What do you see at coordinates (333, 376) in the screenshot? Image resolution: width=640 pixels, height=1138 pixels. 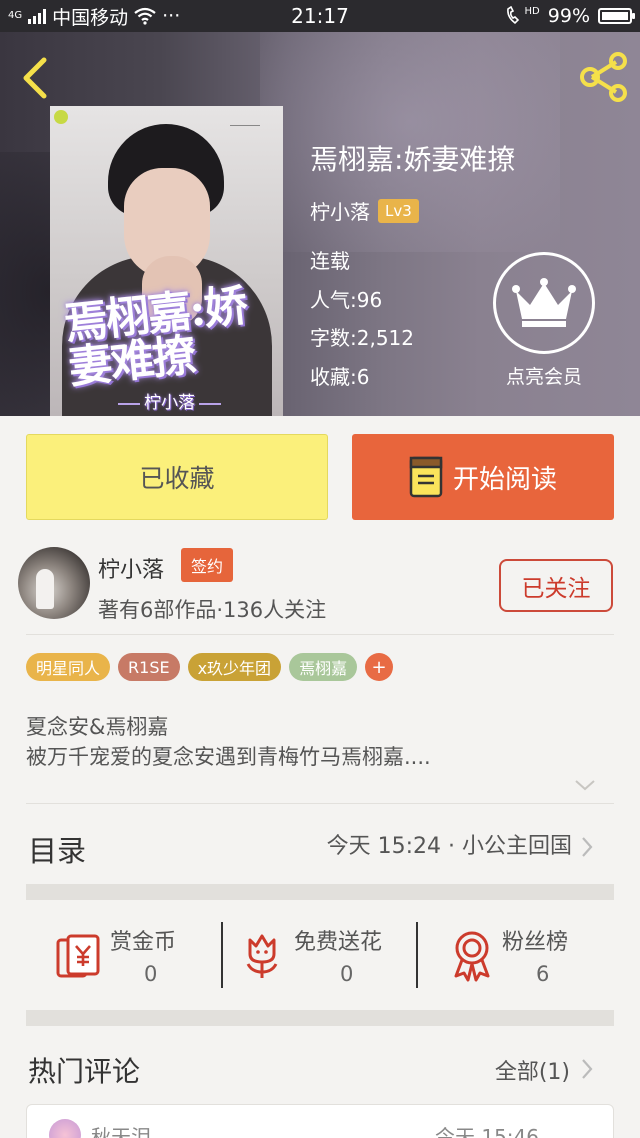 I see `favorites-label: 收藏:` at bounding box center [333, 376].